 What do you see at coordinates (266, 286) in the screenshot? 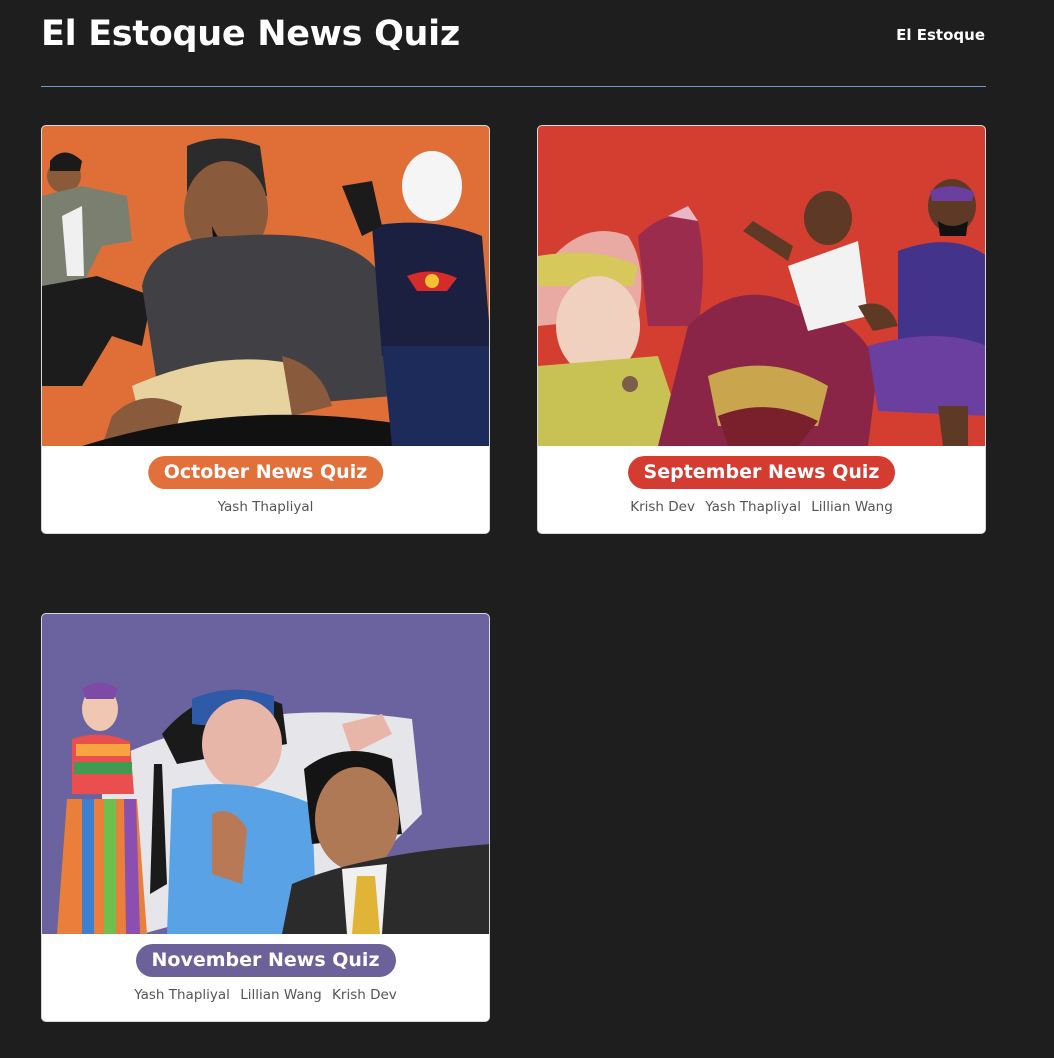
I see `october-quiz-illustration` at bounding box center [266, 286].